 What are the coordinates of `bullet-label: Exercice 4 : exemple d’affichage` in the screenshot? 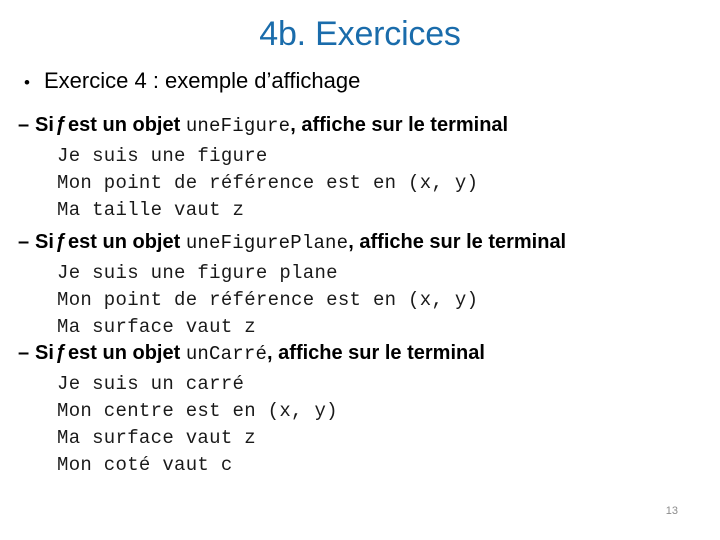 It's located at (202, 80).